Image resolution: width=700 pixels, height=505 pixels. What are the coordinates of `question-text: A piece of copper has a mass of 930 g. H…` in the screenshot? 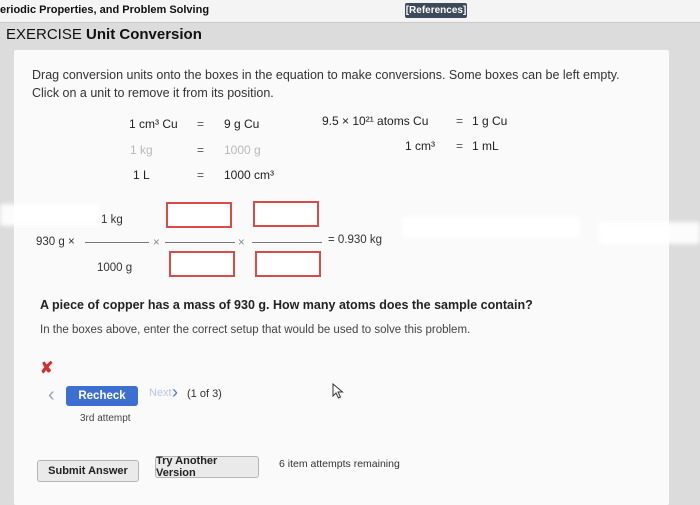 It's located at (286, 305).